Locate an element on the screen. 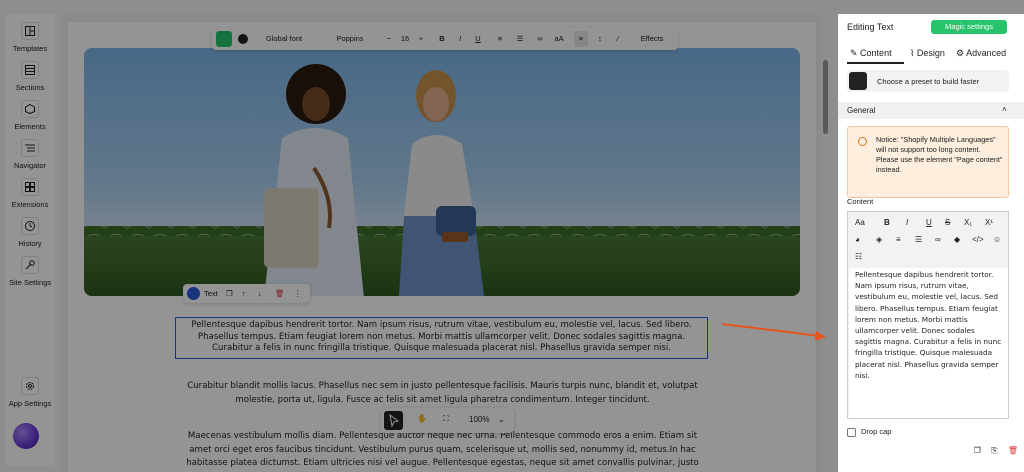  emoji-icon: ☺ is located at coordinates (997, 239).